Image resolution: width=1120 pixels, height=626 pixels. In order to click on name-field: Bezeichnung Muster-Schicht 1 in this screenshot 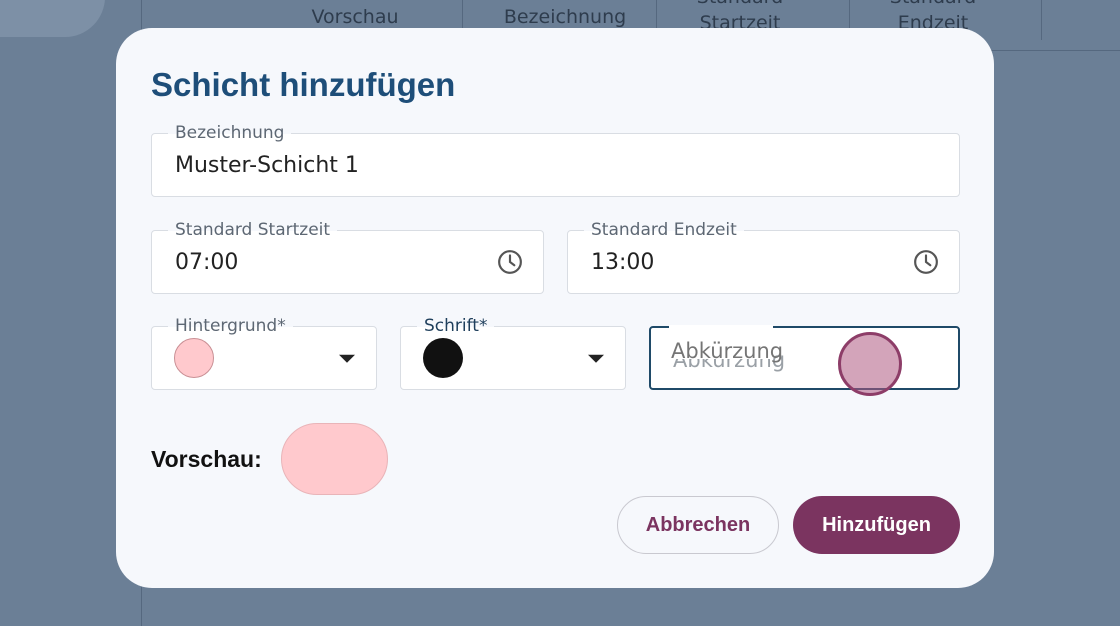, I will do `click(555, 160)`.